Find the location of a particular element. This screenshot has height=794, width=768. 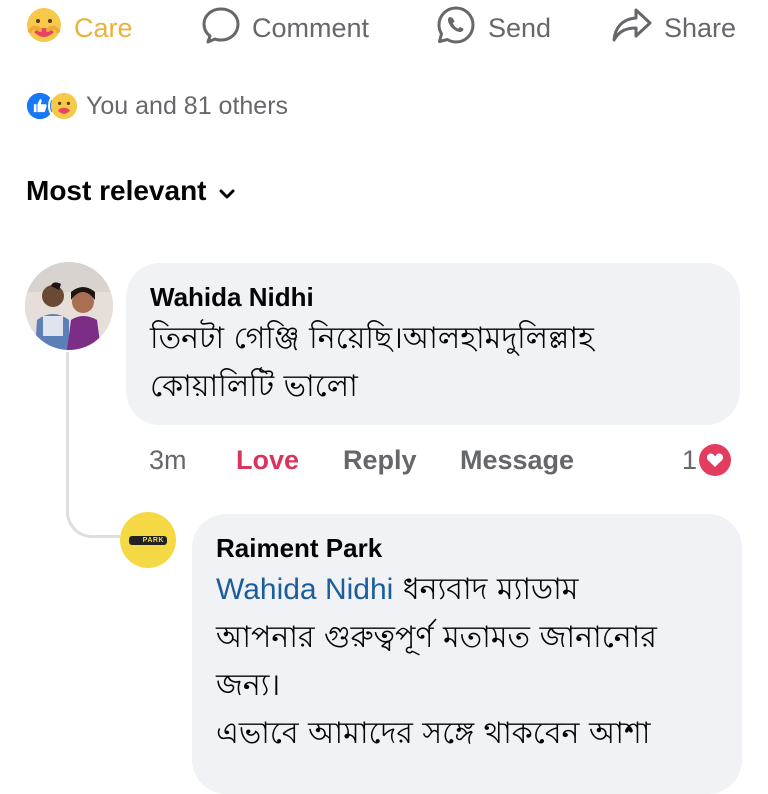

send-button: Send is located at coordinates (492, 28).